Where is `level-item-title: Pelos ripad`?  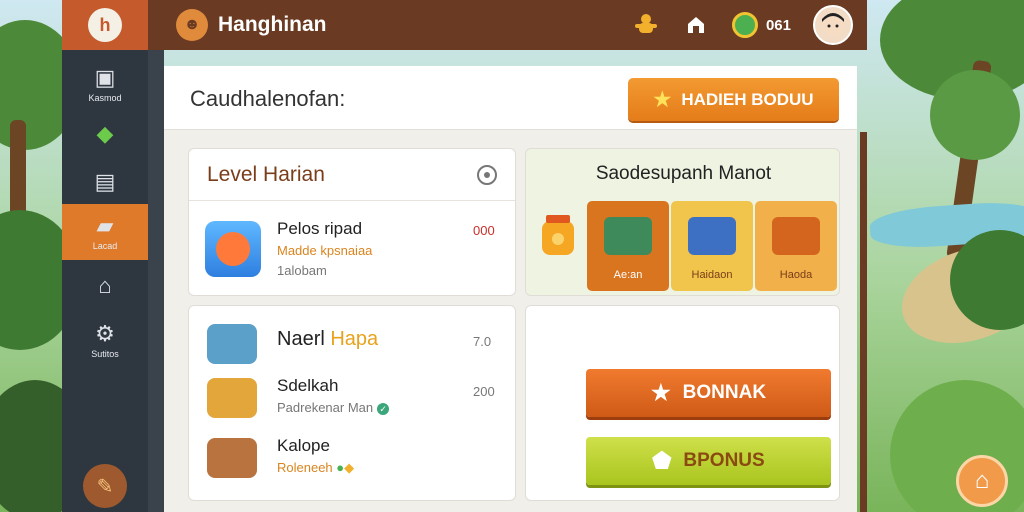
level-item-title: Pelos ripad is located at coordinates (320, 228).